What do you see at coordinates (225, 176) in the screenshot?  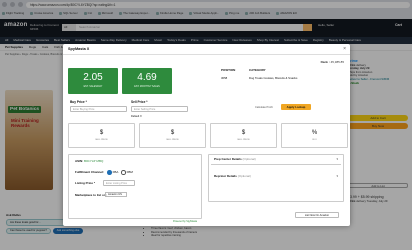 I see `repricer-label: Repricer Details` at bounding box center [225, 176].